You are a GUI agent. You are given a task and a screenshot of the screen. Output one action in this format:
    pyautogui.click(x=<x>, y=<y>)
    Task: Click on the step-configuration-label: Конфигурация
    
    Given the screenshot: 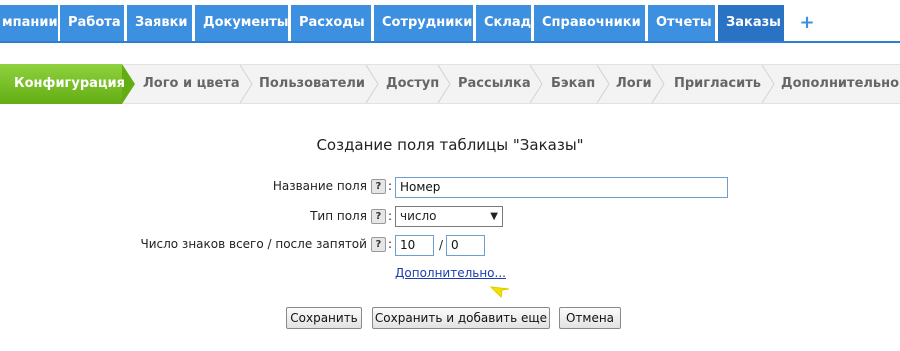 What is the action you would take?
    pyautogui.click(x=69, y=83)
    